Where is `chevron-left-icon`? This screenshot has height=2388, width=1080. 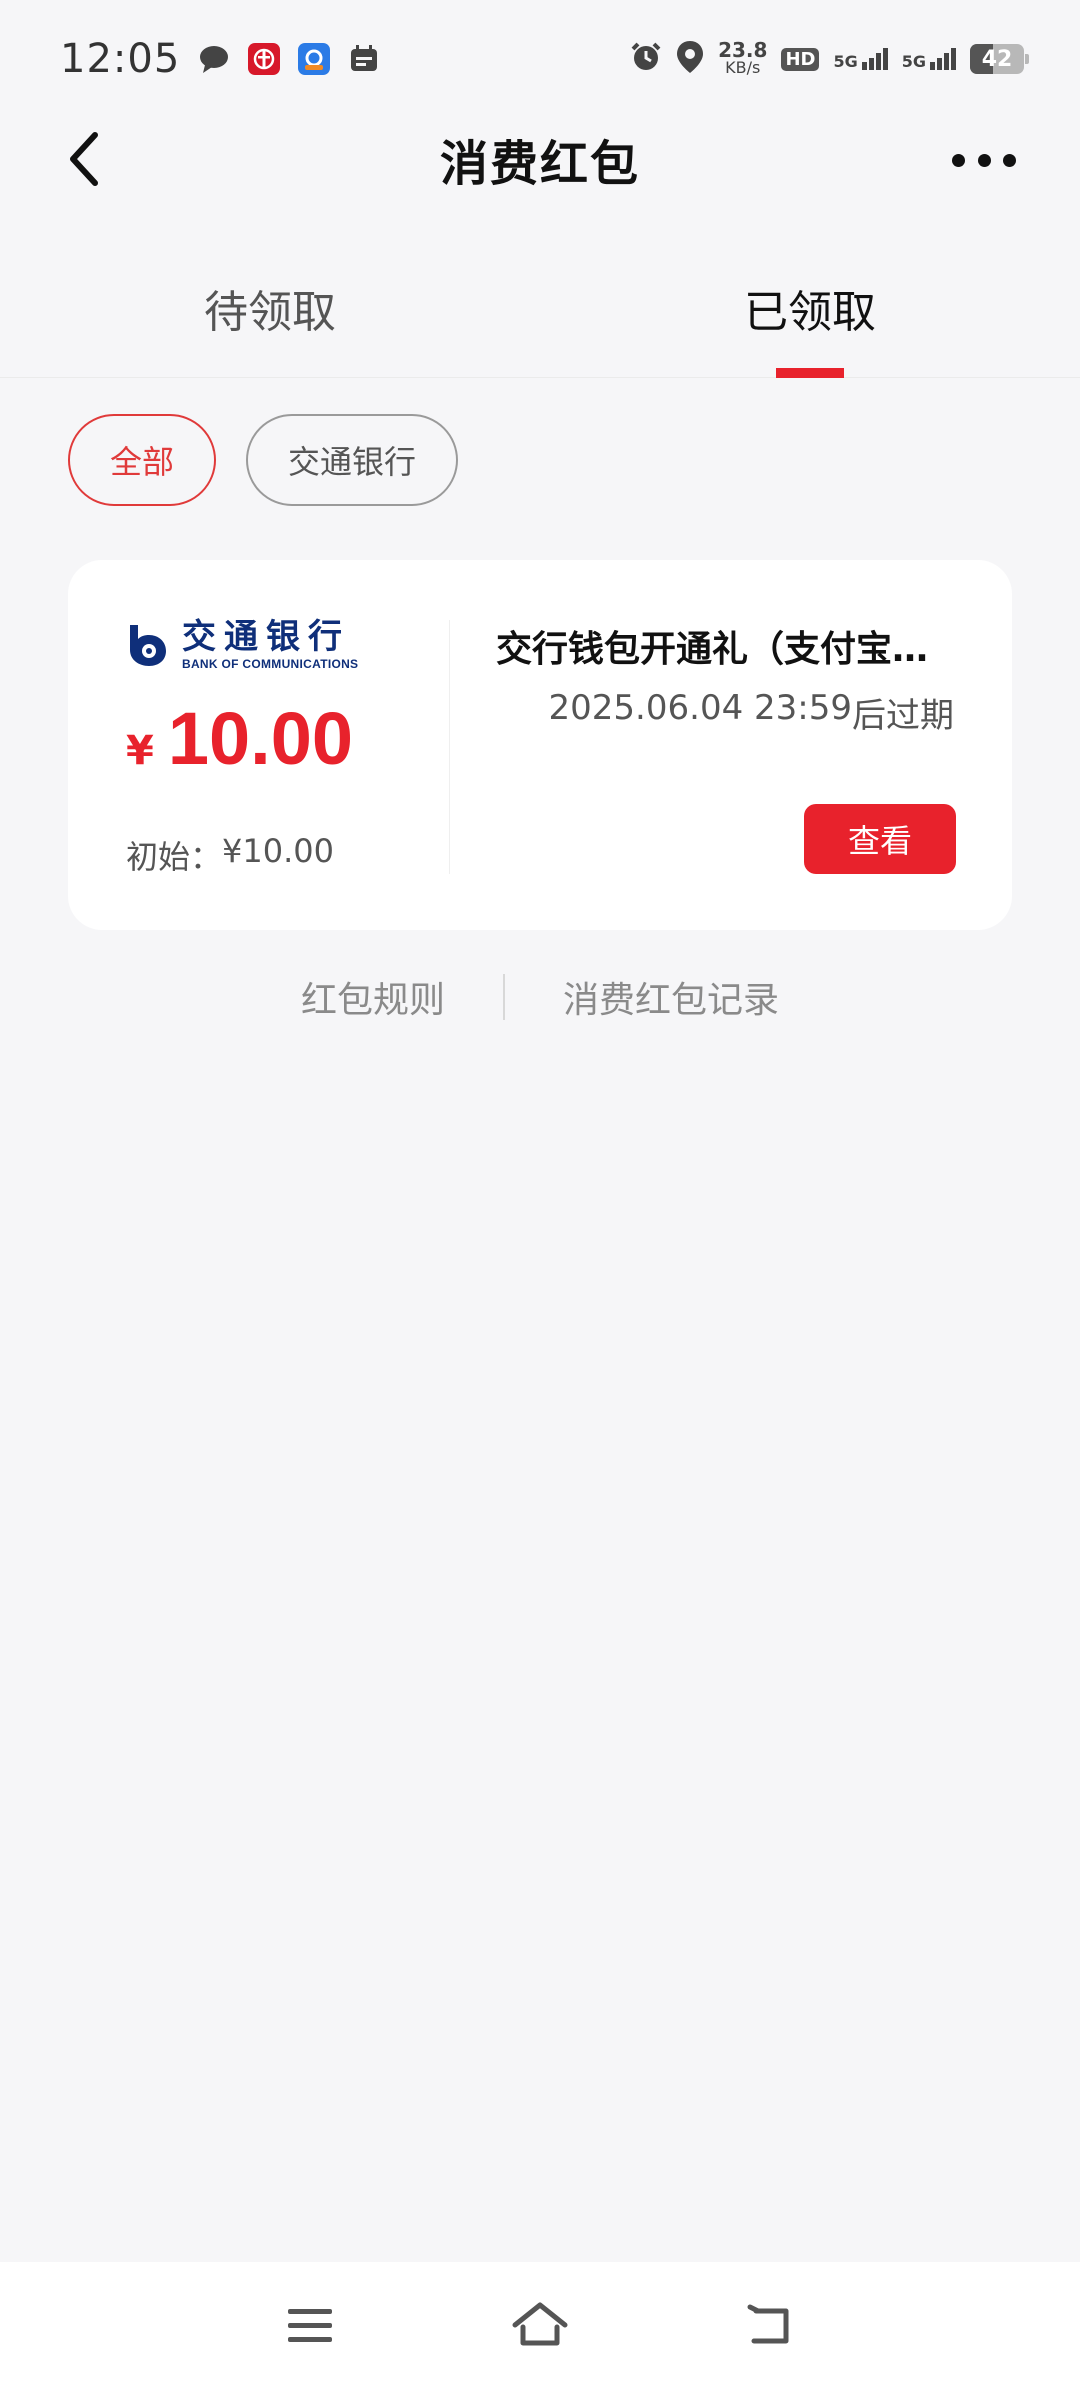
chevron-left-icon is located at coordinates (84, 159).